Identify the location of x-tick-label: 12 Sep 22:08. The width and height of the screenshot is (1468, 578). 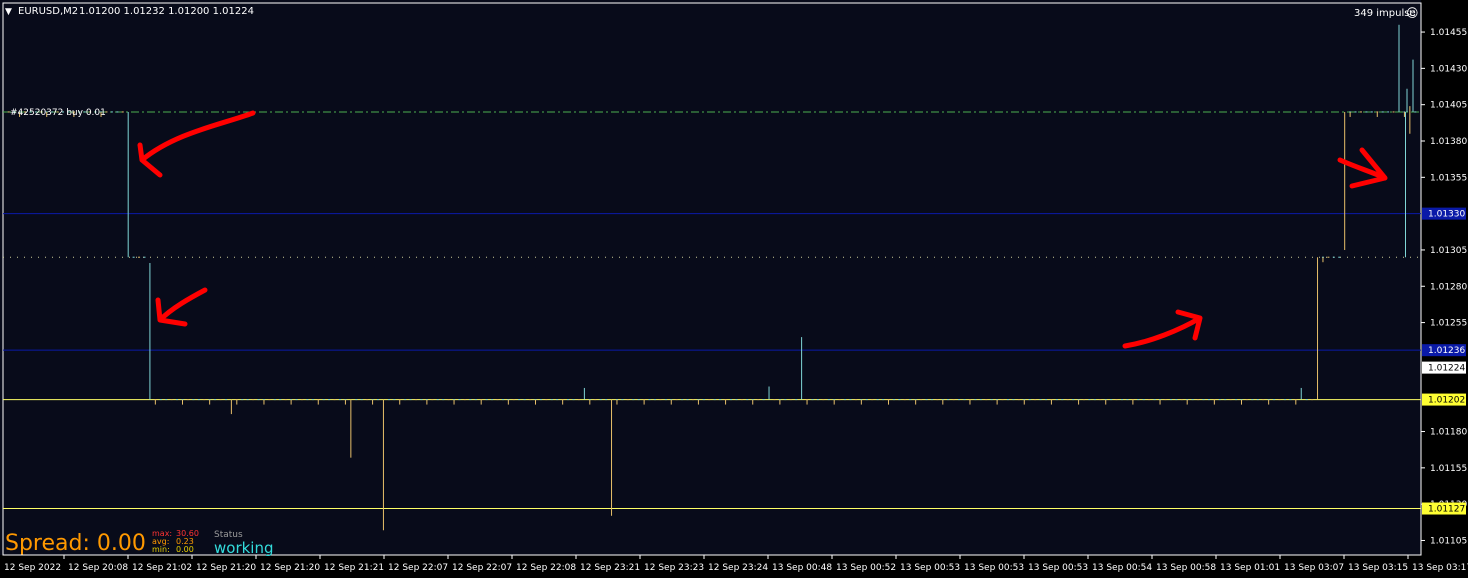
(546, 568).